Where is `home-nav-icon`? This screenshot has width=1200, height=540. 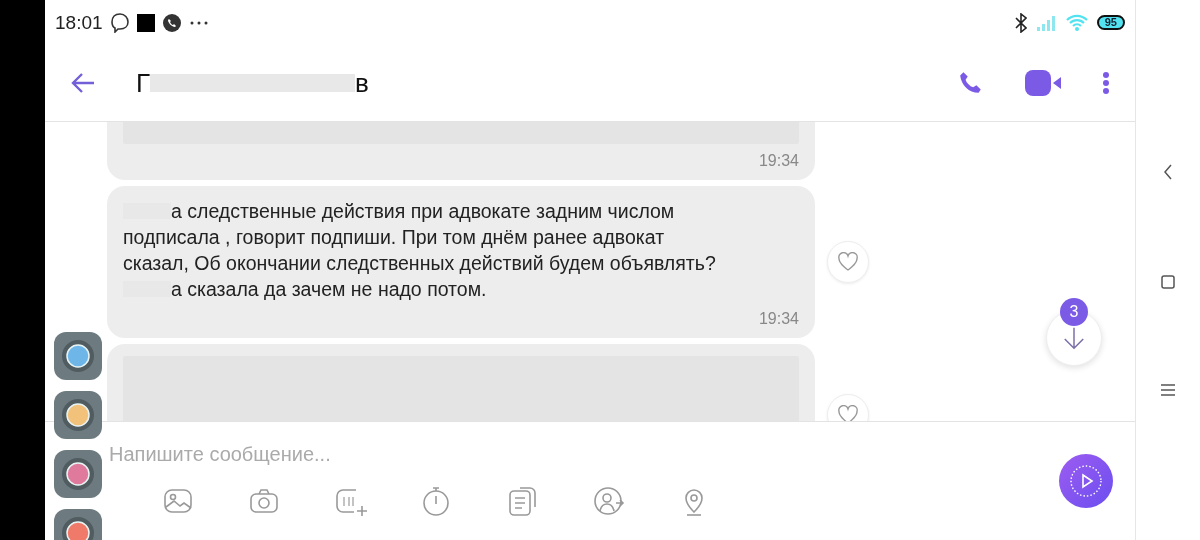
home-nav-icon is located at coordinates (1168, 282).